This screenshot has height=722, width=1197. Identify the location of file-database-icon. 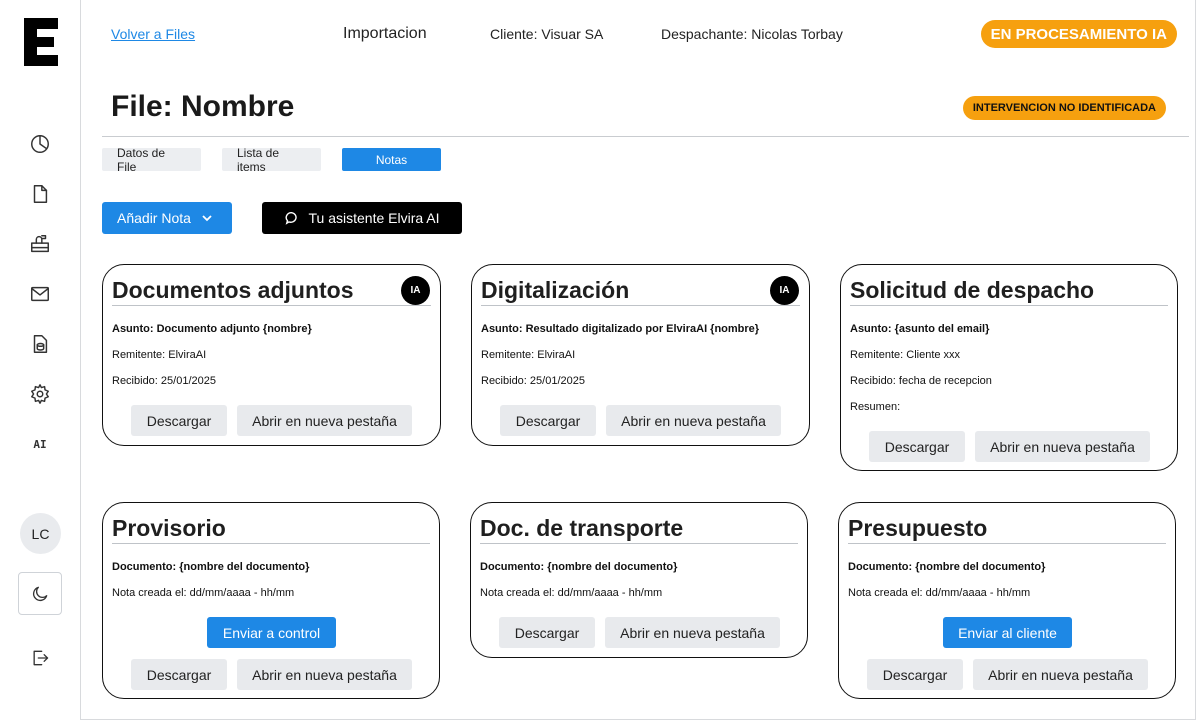
(40, 344).